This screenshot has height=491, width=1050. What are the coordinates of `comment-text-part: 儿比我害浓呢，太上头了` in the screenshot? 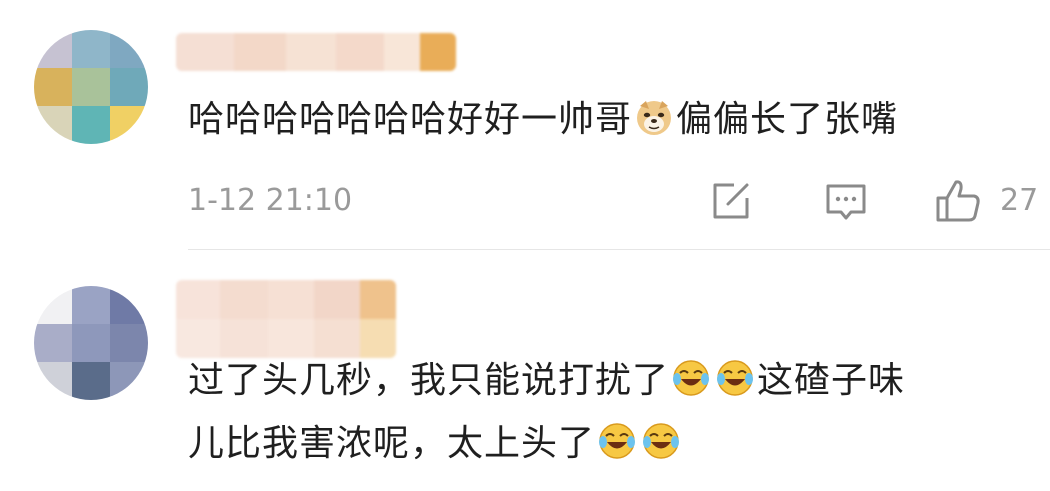 It's located at (392, 443).